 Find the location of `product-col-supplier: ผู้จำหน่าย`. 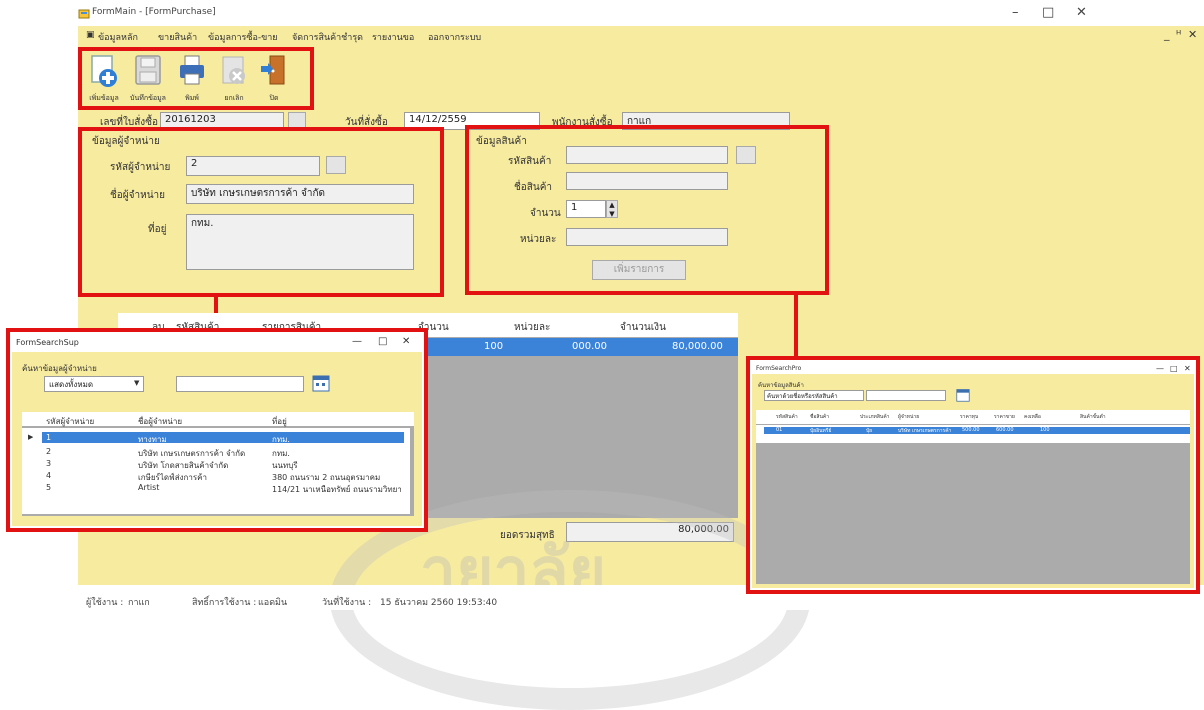

product-col-supplier: ผู้จำหน่าย is located at coordinates (909, 417).